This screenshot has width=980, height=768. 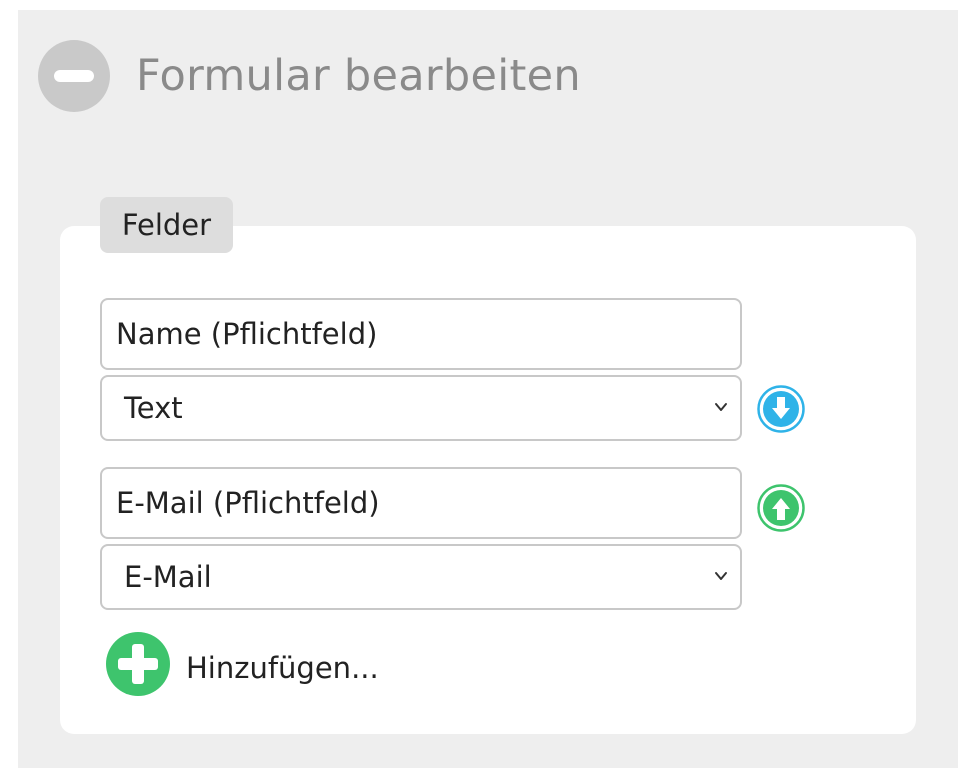 I want to click on plus-circle-icon, so click(x=138, y=664).